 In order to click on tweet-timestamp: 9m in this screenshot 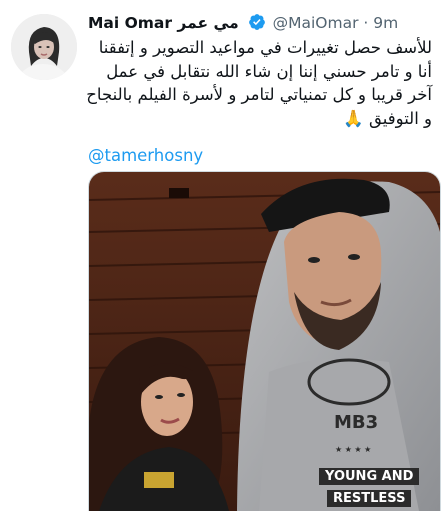, I will do `click(385, 23)`.